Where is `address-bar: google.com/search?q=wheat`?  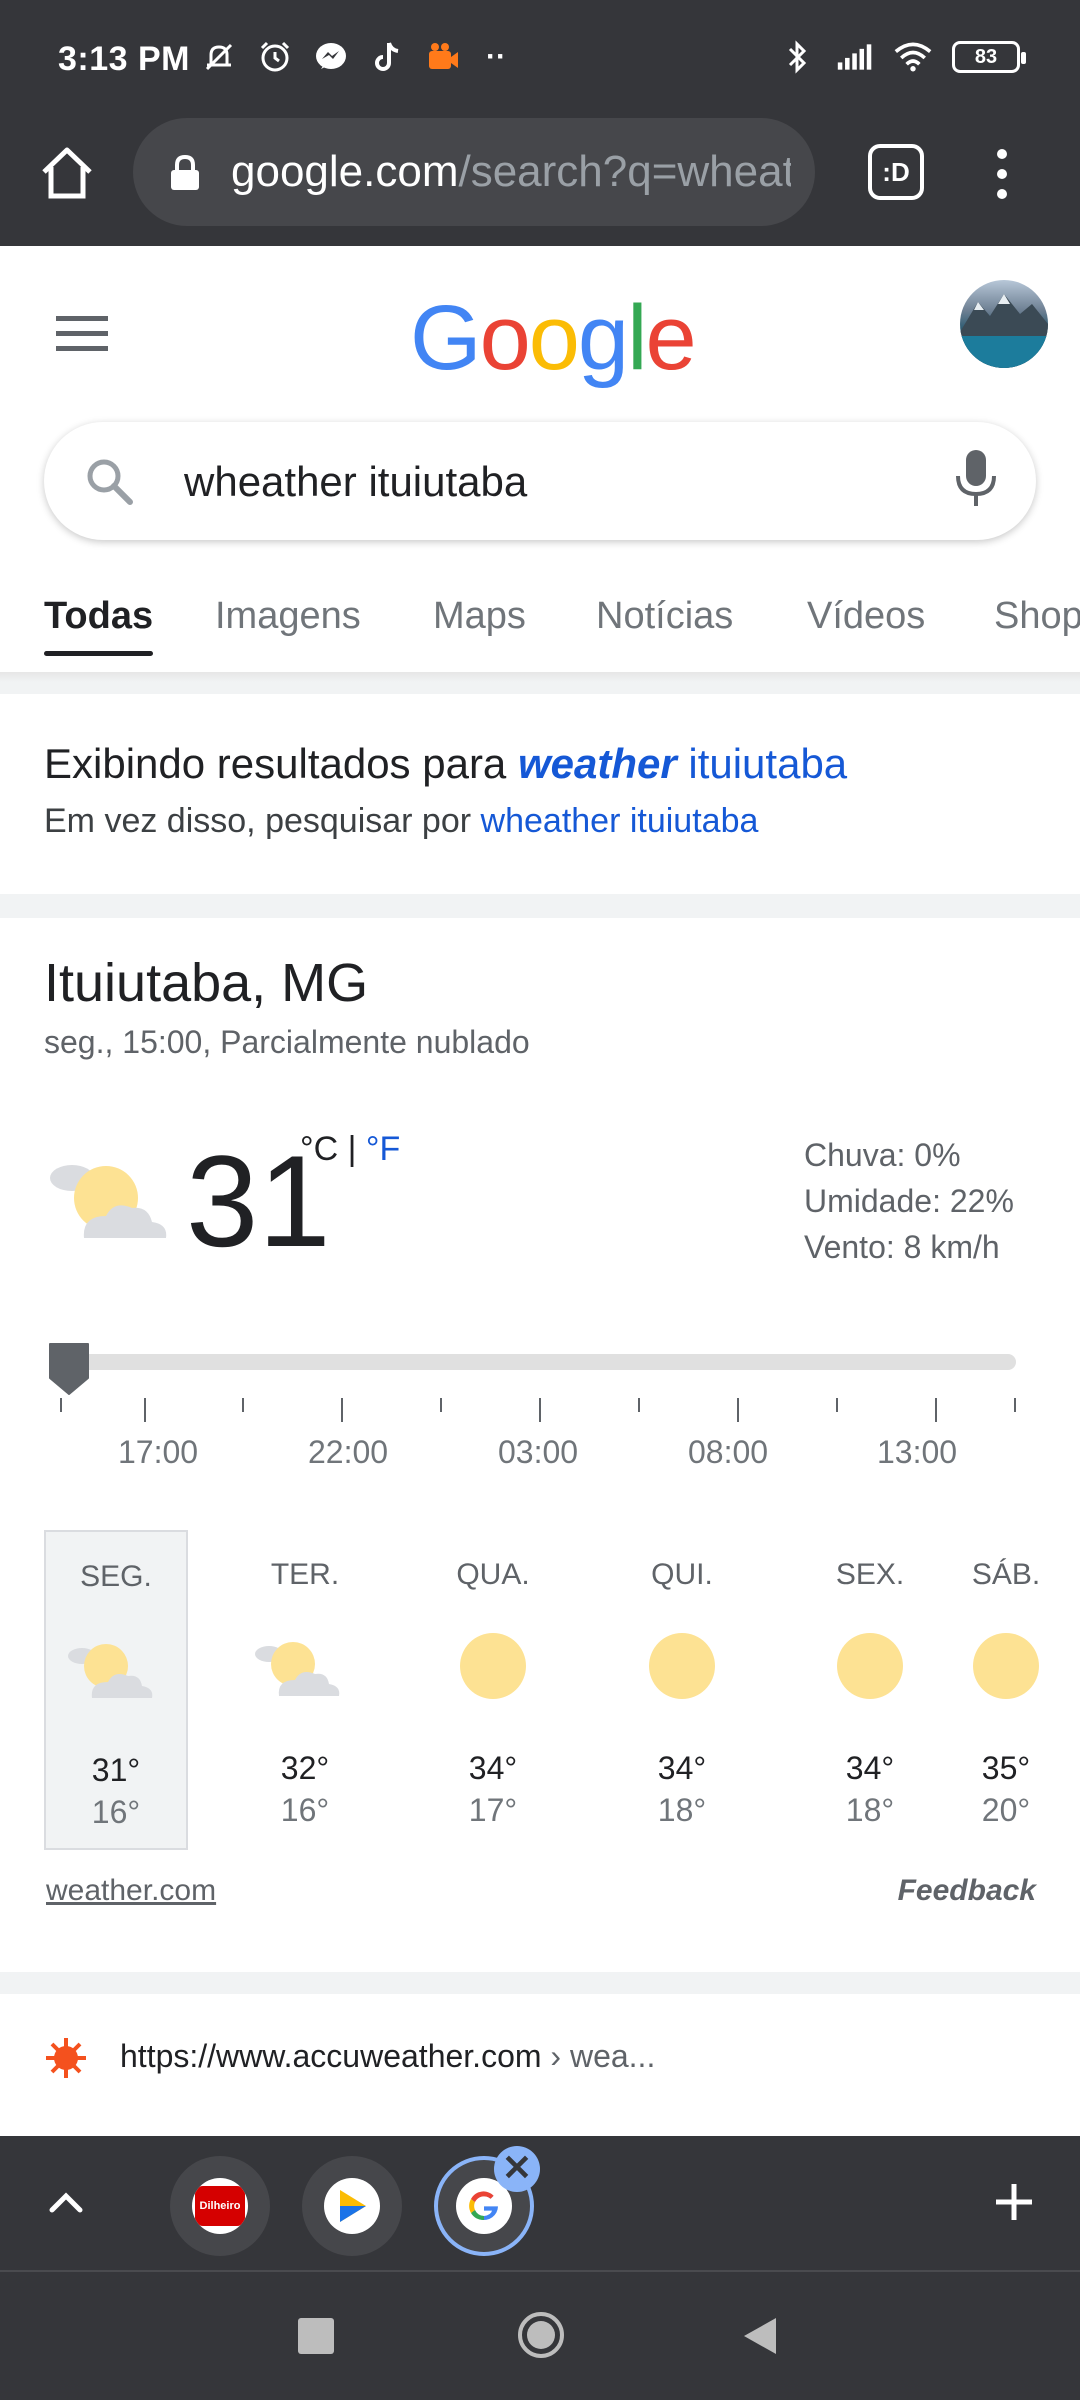
address-bar: google.com/search?q=wheat is located at coordinates (474, 172).